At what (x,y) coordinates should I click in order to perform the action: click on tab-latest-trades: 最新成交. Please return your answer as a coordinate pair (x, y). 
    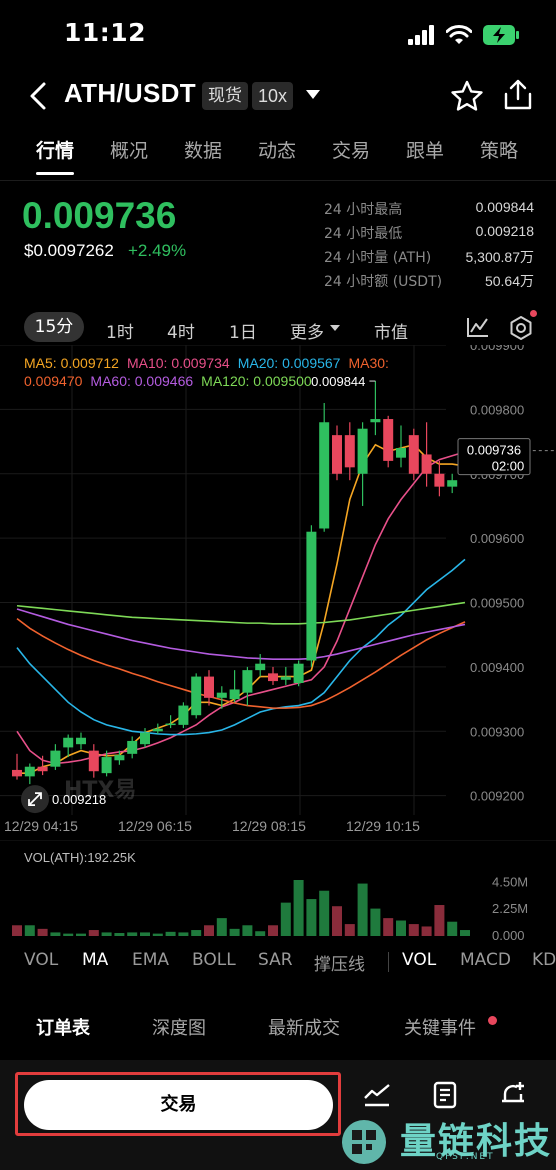
    Looking at the image, I should click on (304, 1027).